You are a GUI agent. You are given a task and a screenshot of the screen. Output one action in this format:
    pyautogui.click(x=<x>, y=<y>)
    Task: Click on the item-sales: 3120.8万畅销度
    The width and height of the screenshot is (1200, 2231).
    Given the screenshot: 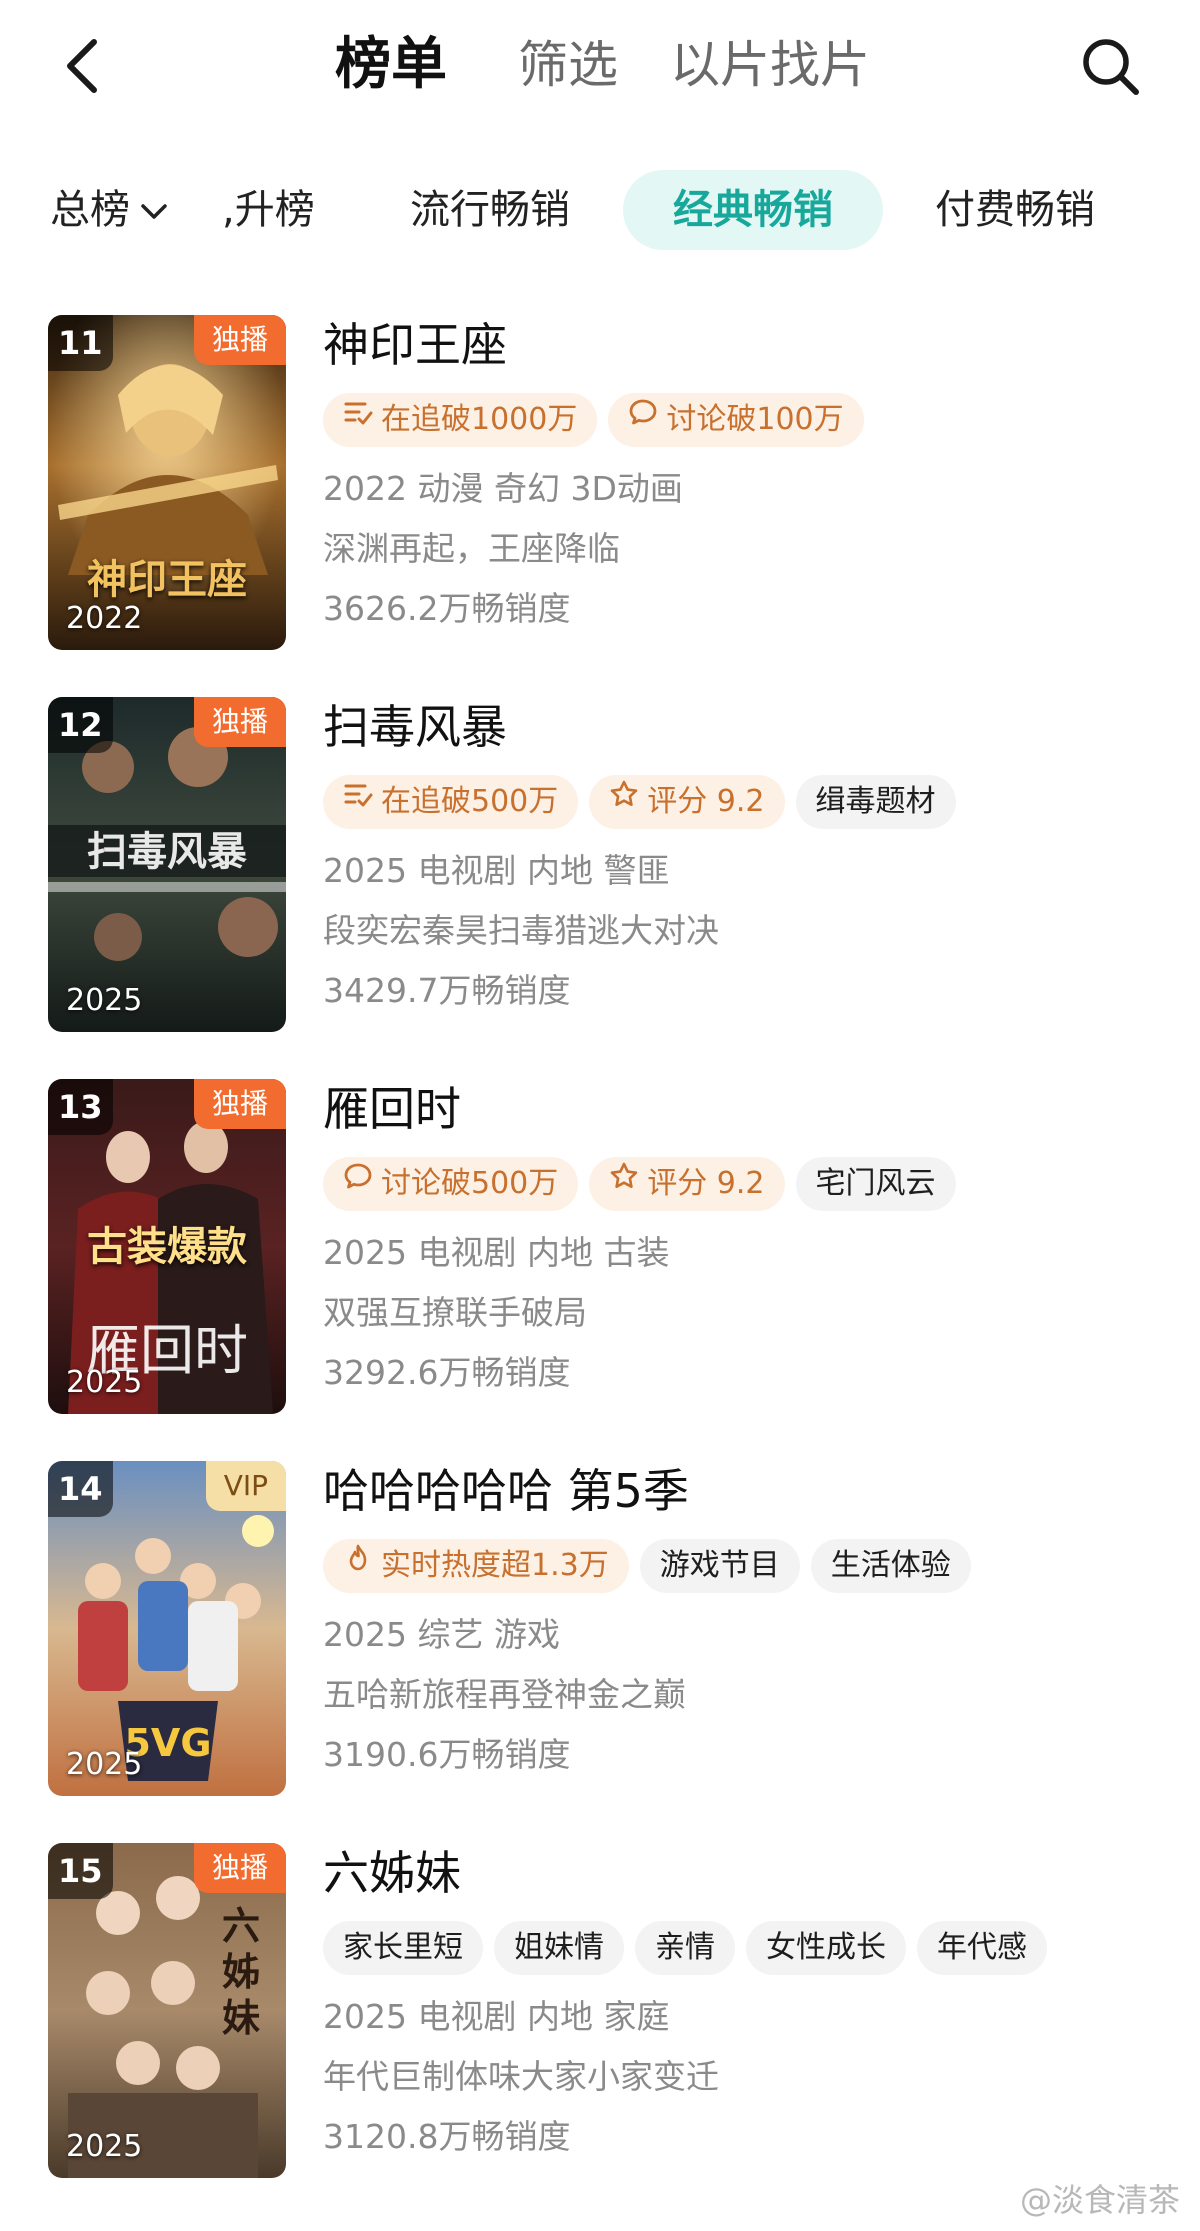 What is the action you would take?
    pyautogui.click(x=447, y=2136)
    